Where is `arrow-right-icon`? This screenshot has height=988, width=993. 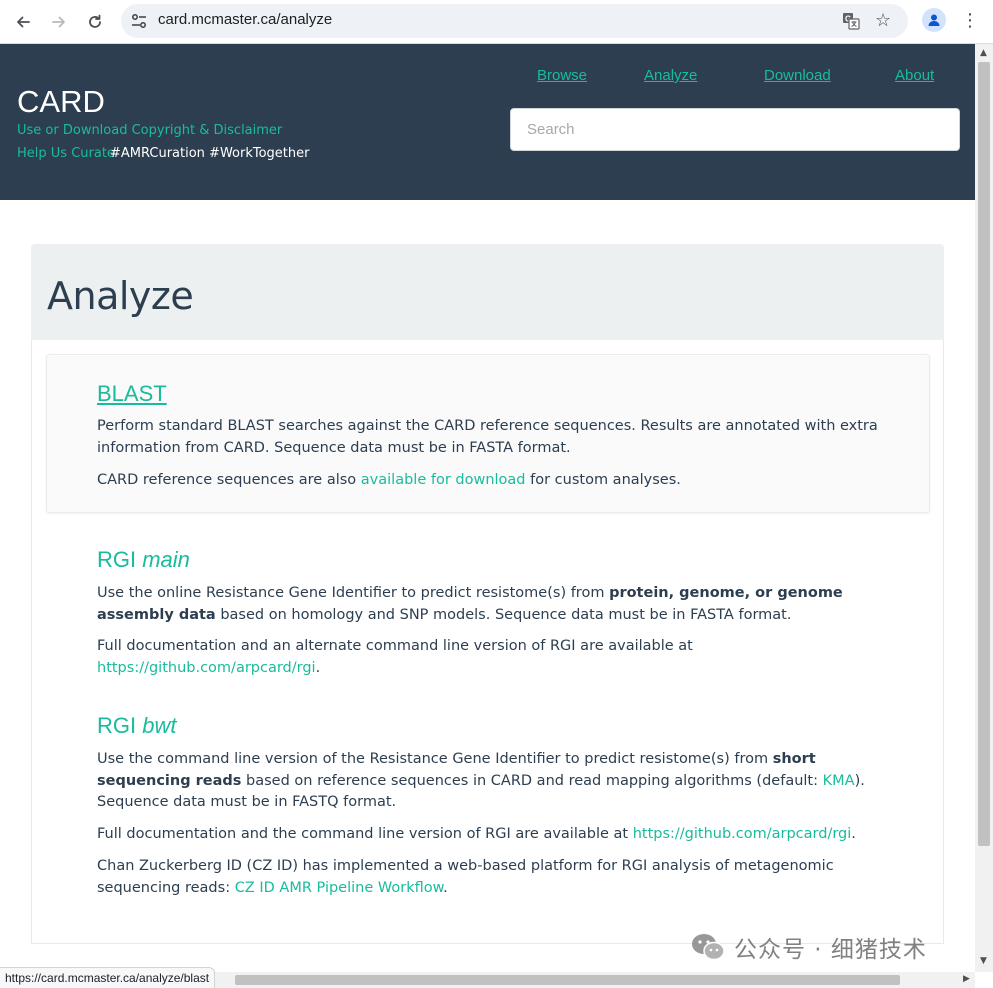
arrow-right-icon is located at coordinates (58, 22).